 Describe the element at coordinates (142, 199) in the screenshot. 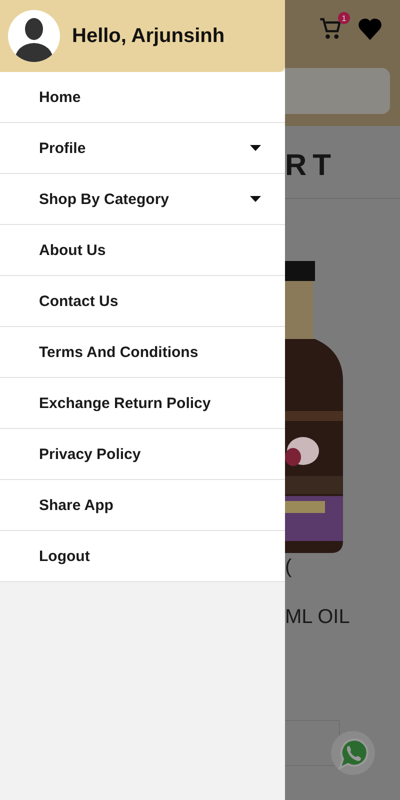

I see `menu-item: Shop By Category` at that location.